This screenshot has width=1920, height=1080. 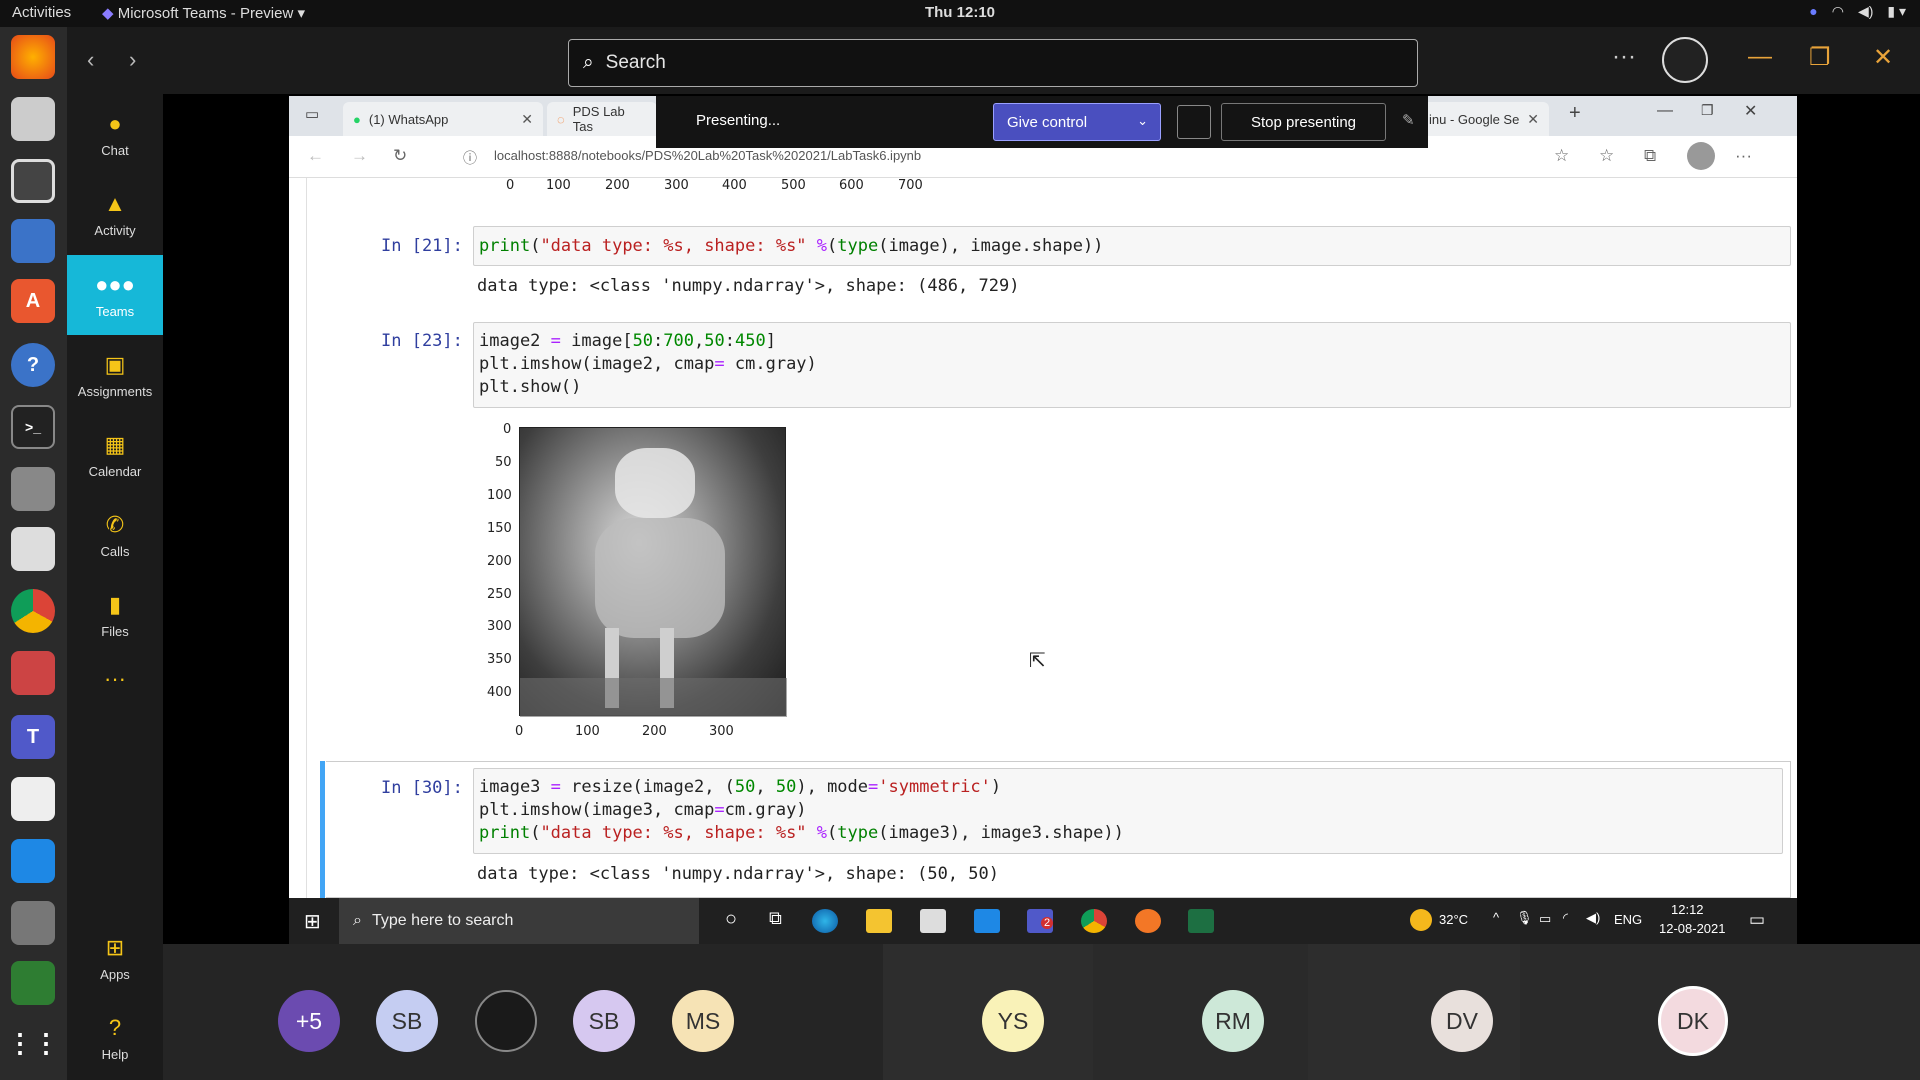 What do you see at coordinates (115, 214) in the screenshot?
I see `rail-item-activity: ▲ Activity` at bounding box center [115, 214].